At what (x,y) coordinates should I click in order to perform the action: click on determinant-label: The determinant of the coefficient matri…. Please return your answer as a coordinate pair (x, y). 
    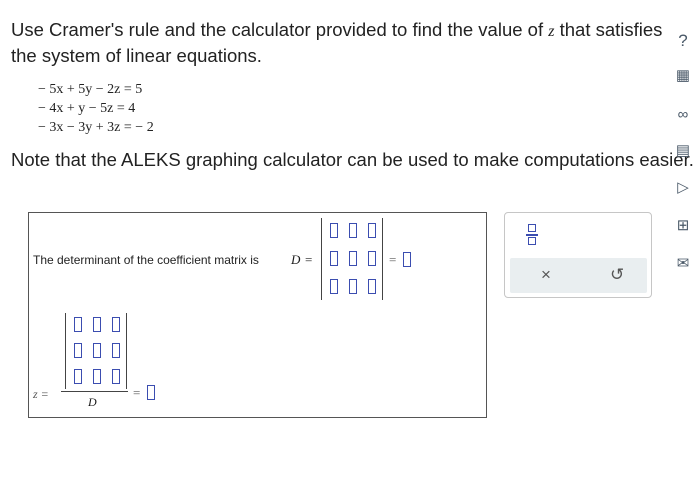
    Looking at the image, I should click on (146, 260).